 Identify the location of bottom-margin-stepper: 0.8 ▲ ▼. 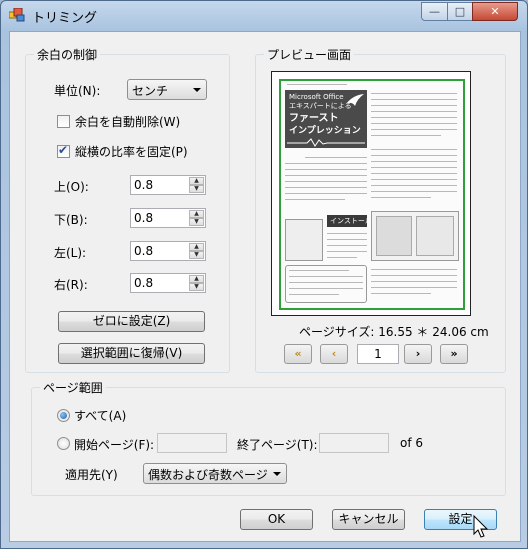
(168, 218).